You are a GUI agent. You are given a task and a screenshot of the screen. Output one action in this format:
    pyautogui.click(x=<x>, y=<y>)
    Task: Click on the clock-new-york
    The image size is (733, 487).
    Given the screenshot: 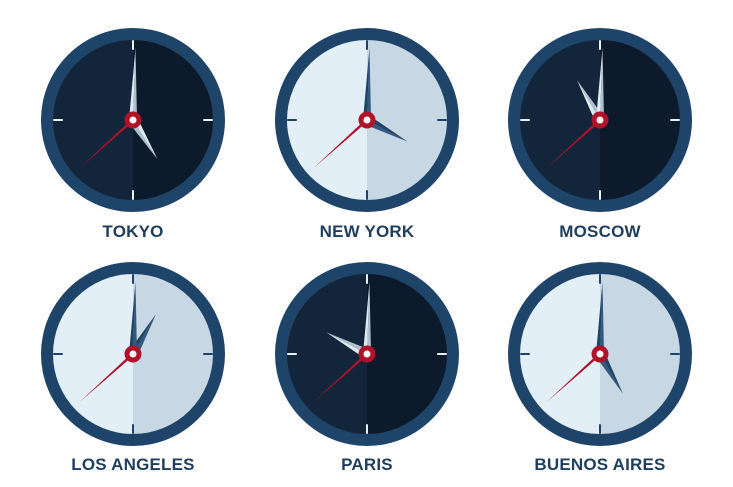 What is the action you would take?
    pyautogui.click(x=367, y=120)
    